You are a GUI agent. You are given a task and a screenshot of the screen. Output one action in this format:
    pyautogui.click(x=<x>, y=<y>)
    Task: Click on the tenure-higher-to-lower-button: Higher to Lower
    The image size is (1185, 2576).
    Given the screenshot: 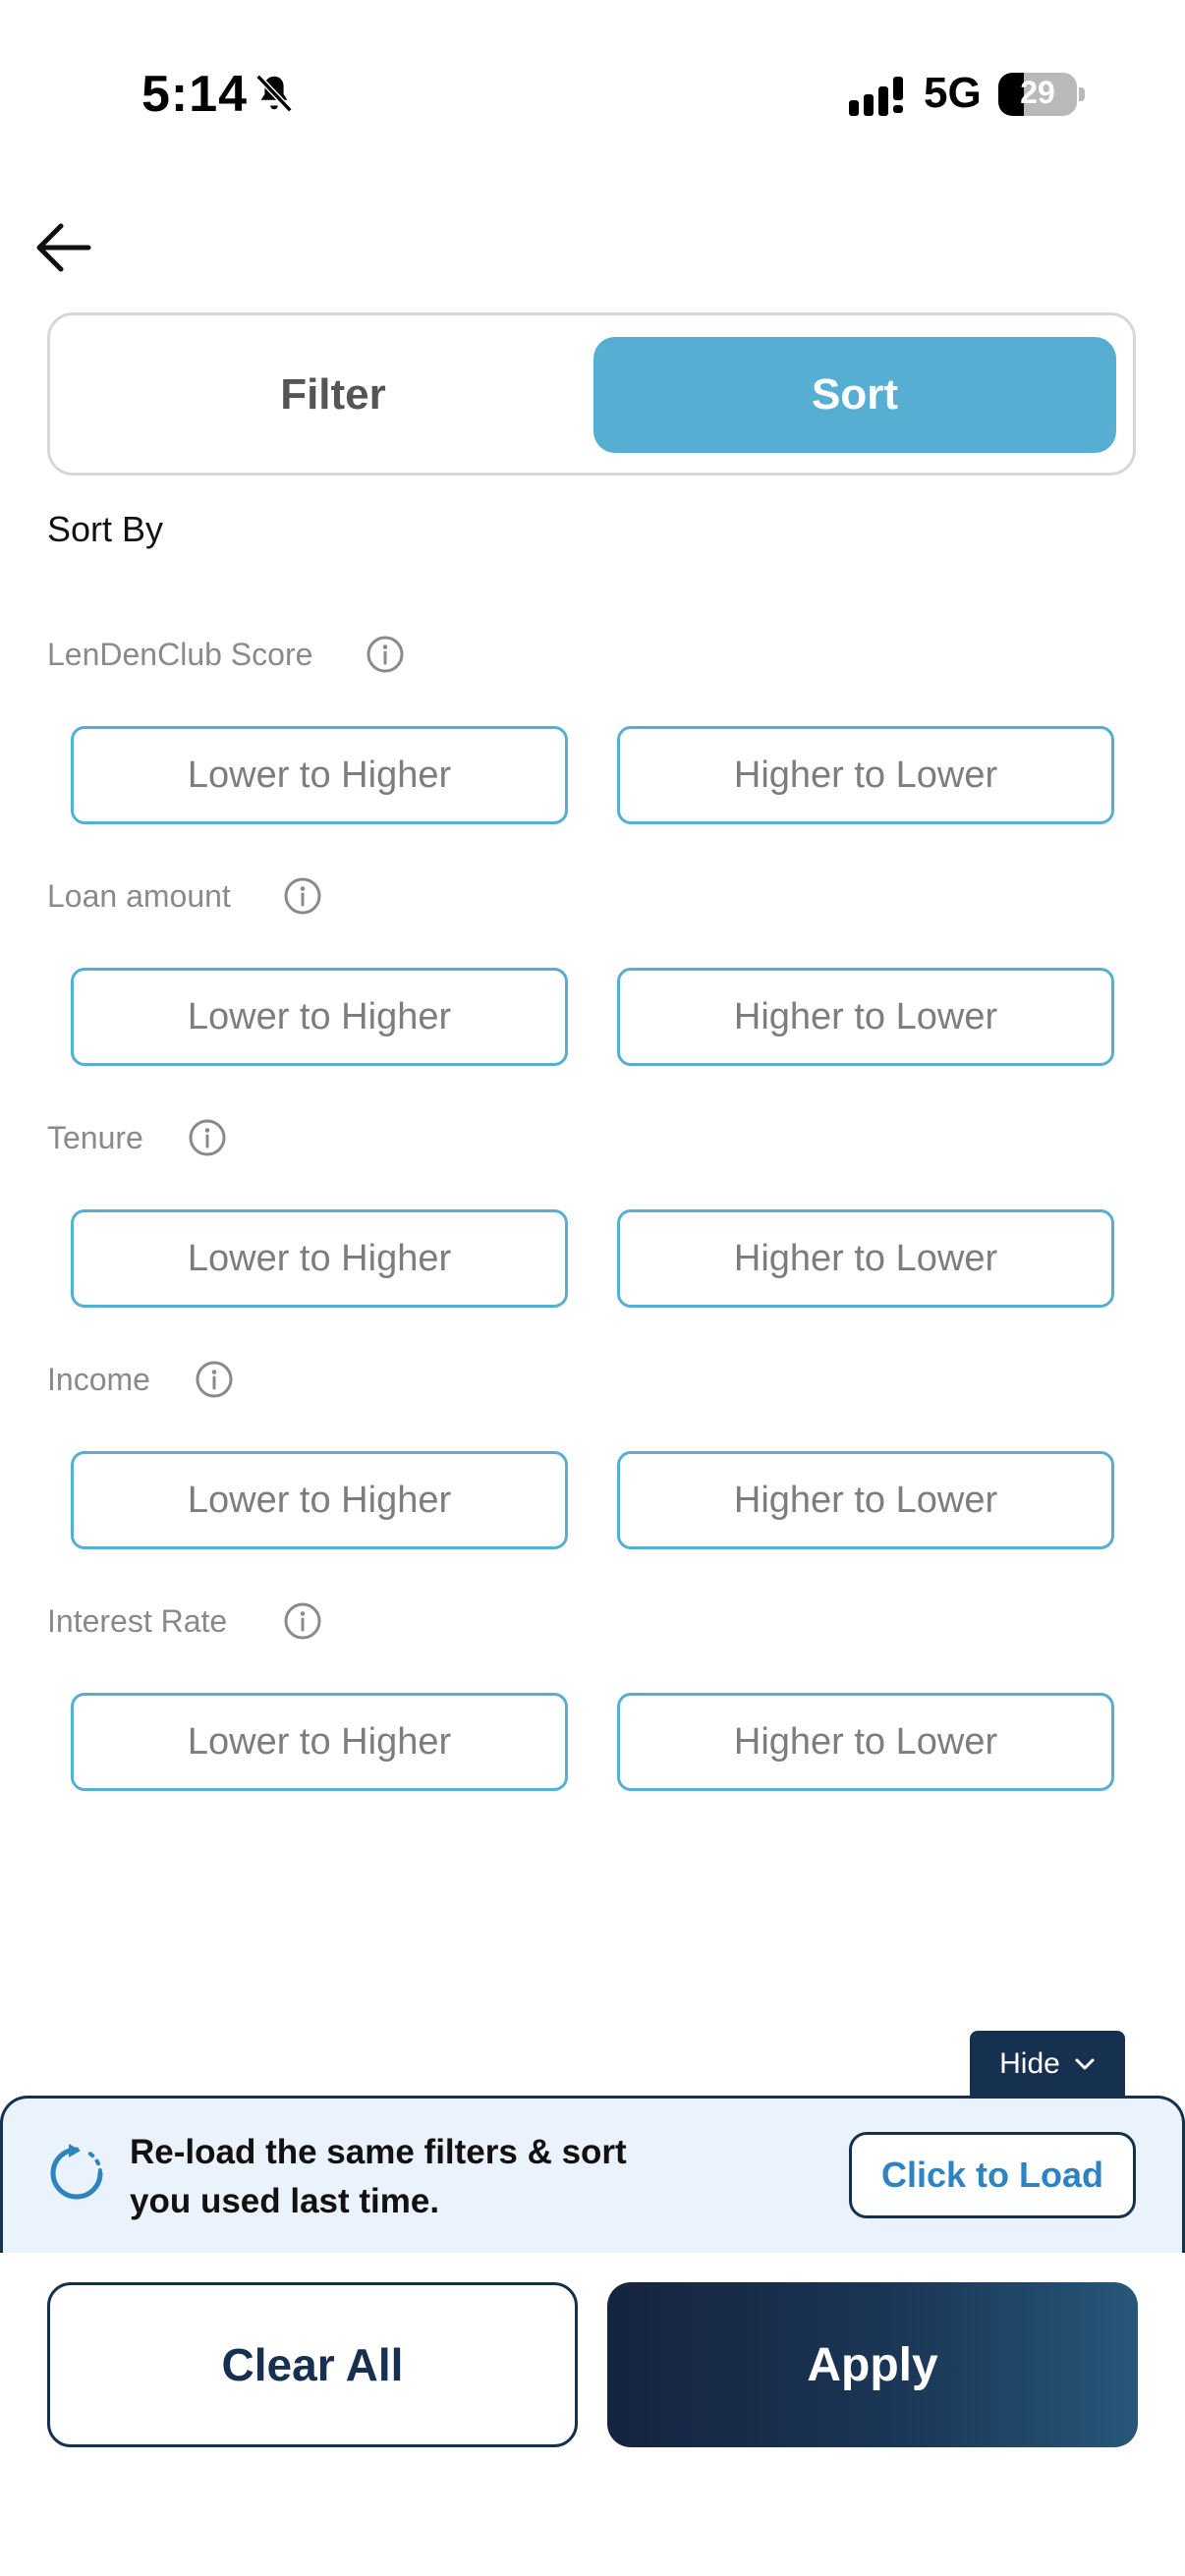 What is the action you would take?
    pyautogui.click(x=866, y=1258)
    